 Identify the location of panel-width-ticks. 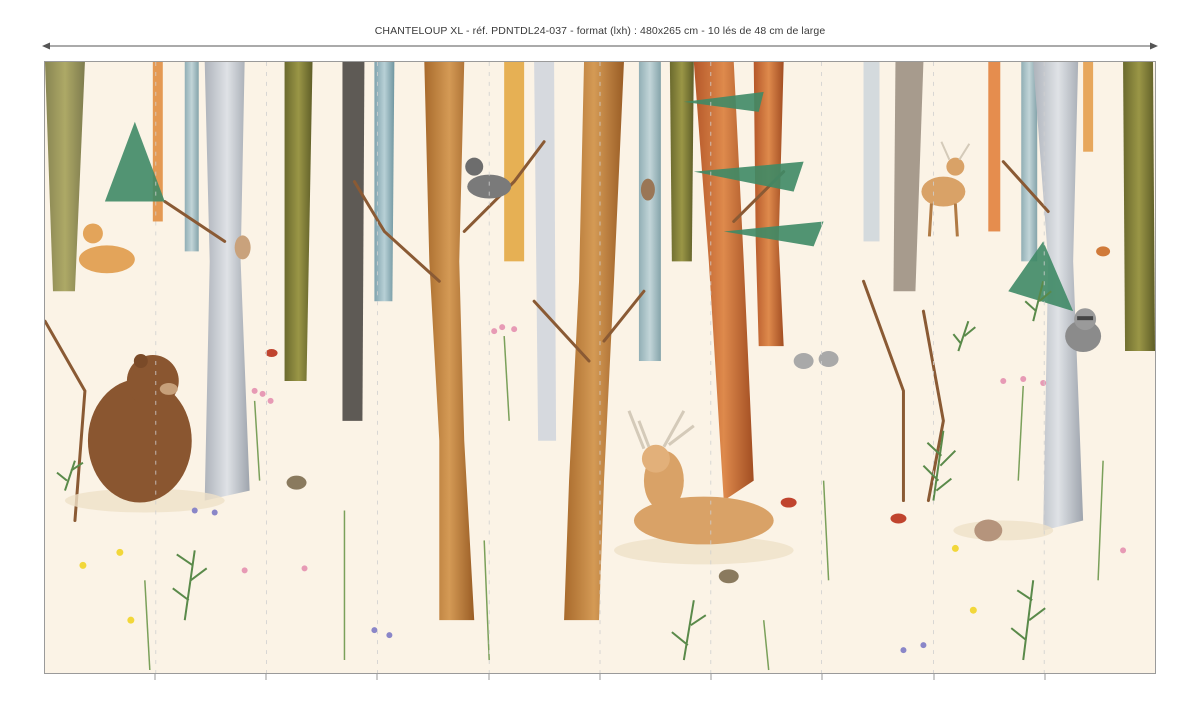
(600, 677).